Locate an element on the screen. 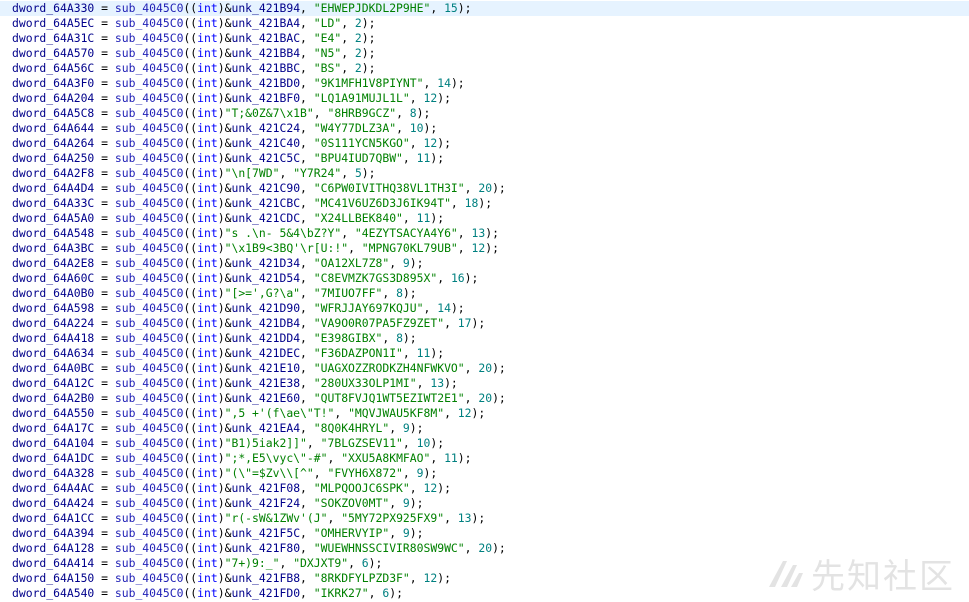 The image size is (969, 602). variable-name: dword_64A250 is located at coordinates (53, 158).